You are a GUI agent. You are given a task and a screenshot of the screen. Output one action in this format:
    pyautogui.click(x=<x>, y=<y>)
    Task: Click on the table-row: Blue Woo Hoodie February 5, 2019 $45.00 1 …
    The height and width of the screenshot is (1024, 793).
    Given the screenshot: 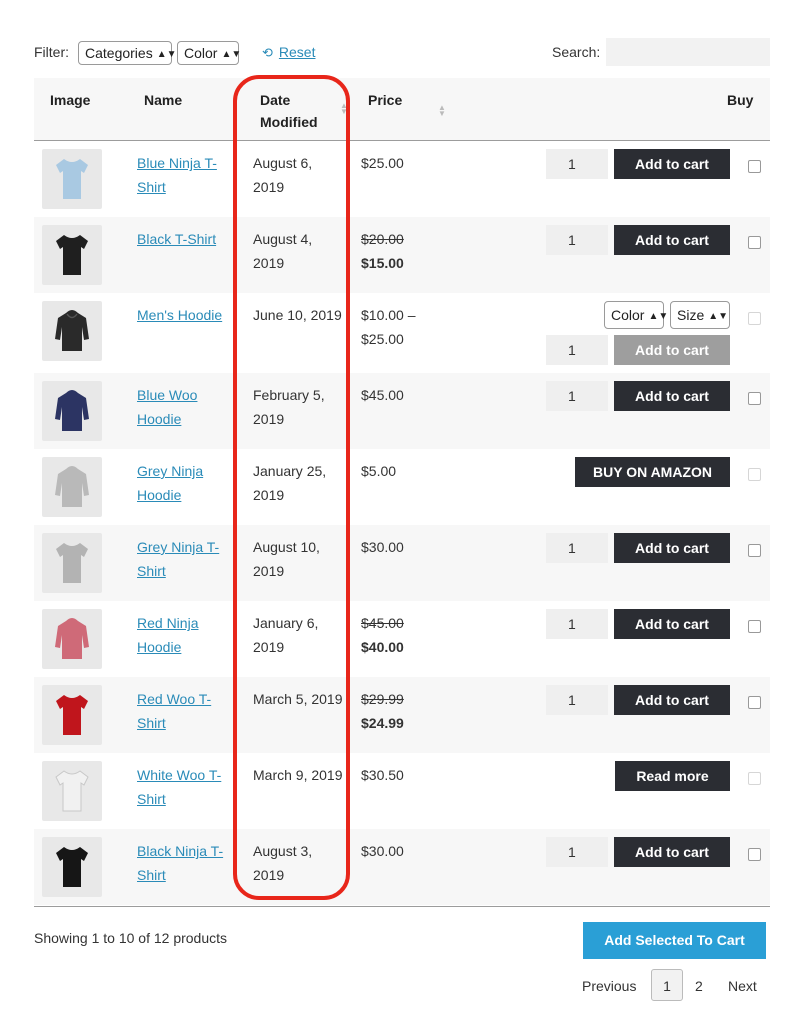 What is the action you would take?
    pyautogui.click(x=402, y=411)
    